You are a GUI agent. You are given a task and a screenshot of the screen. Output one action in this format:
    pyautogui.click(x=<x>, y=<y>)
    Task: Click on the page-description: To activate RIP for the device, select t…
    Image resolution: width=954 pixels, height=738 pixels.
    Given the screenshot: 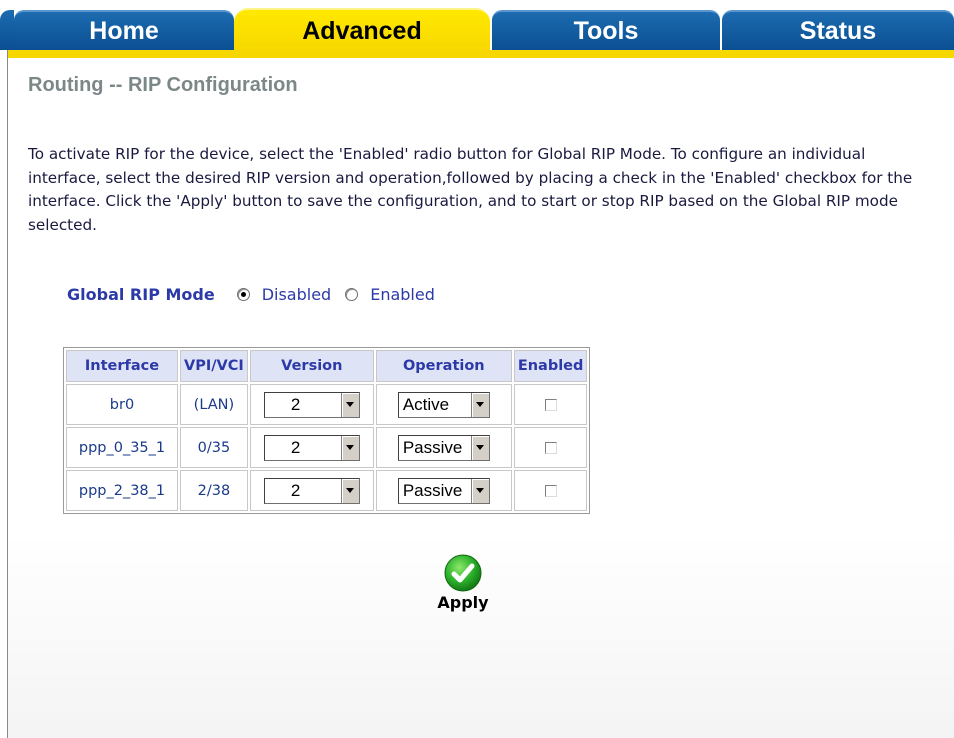 What is the action you would take?
    pyautogui.click(x=470, y=189)
    